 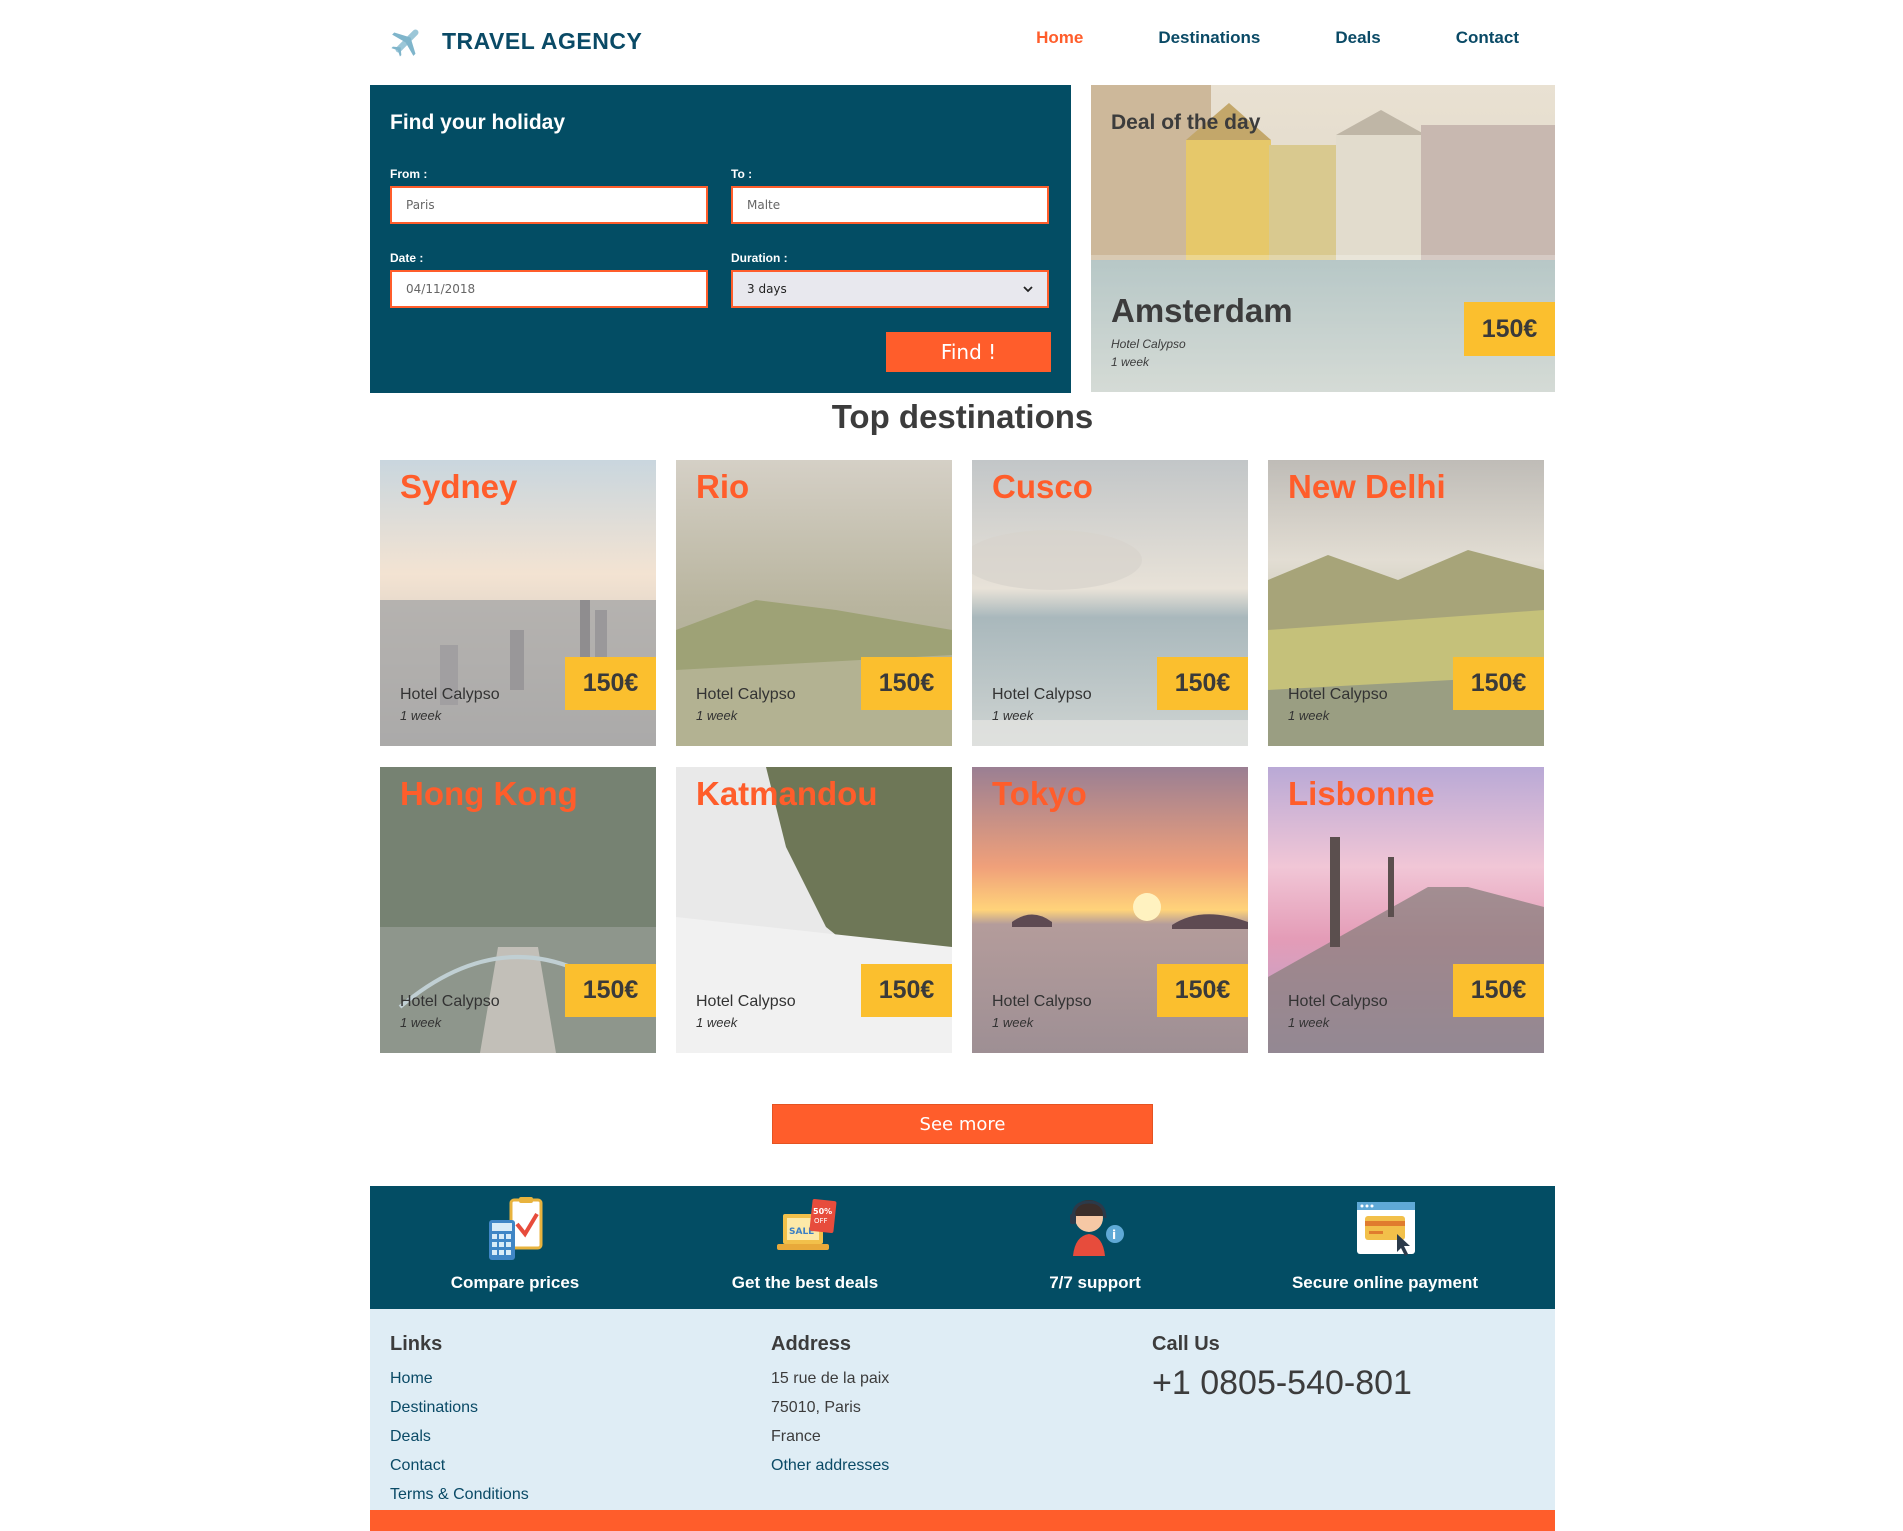 What do you see at coordinates (890, 289) in the screenshot?
I see `duration-select: 3 days` at bounding box center [890, 289].